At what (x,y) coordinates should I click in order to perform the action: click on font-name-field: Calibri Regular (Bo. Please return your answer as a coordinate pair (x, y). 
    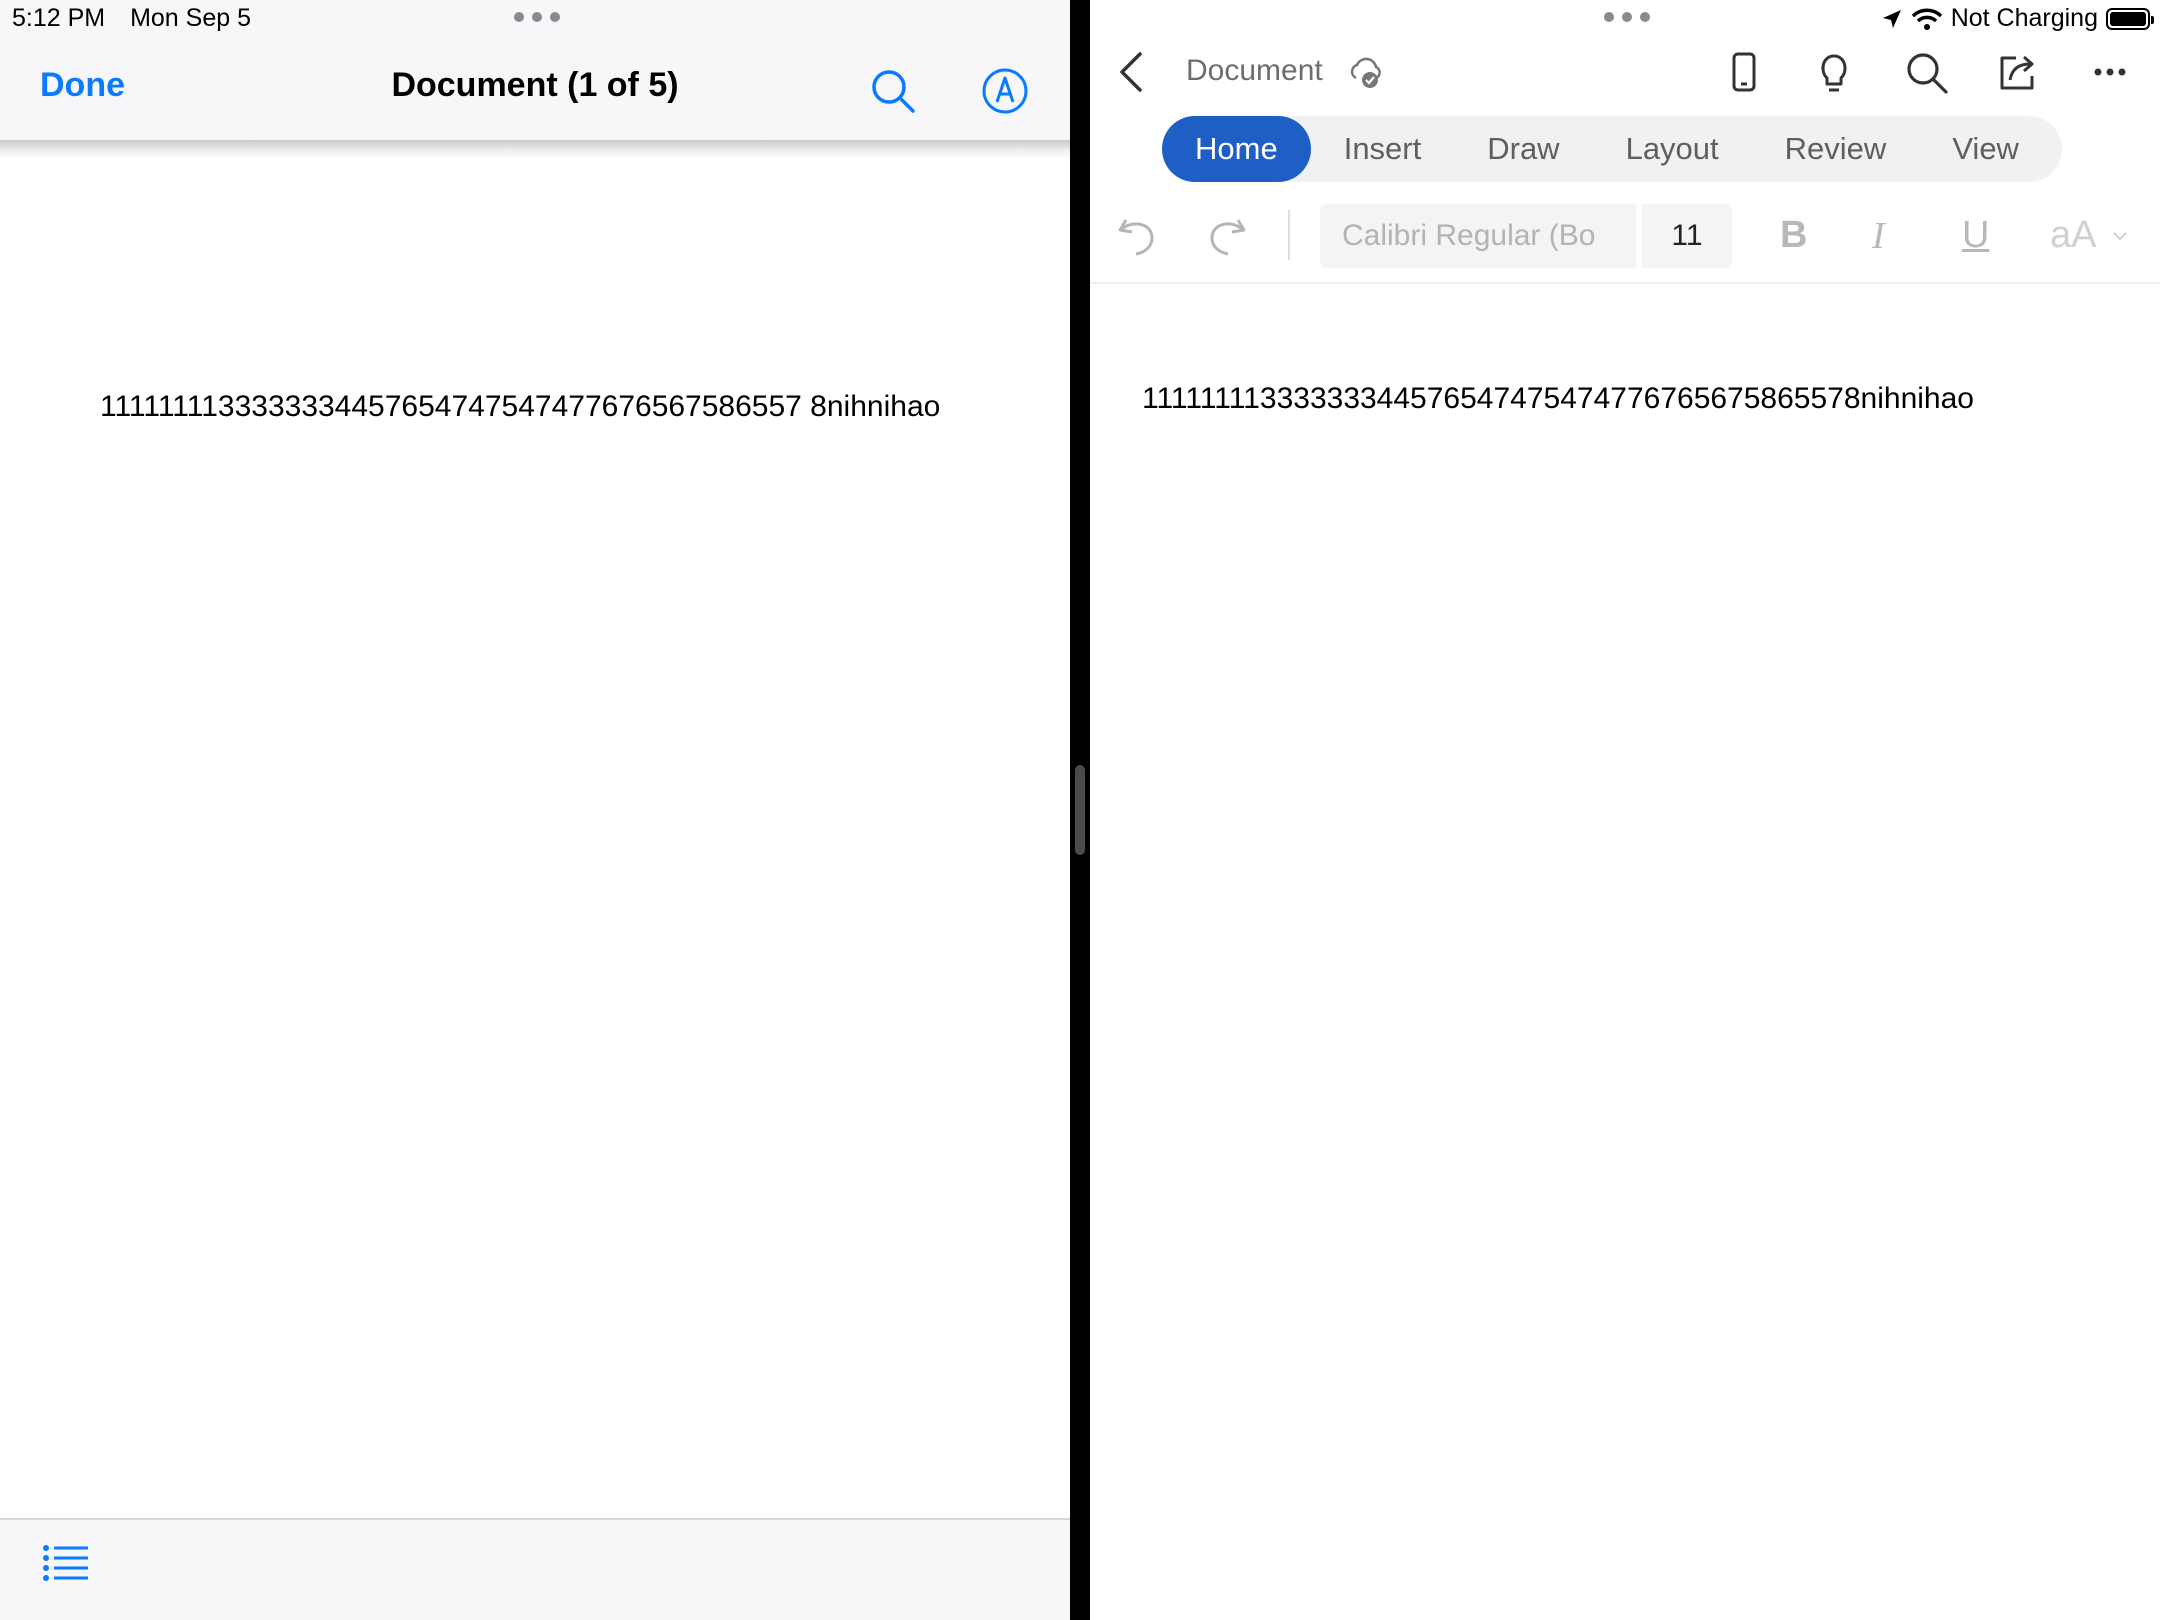
    Looking at the image, I should click on (1478, 236).